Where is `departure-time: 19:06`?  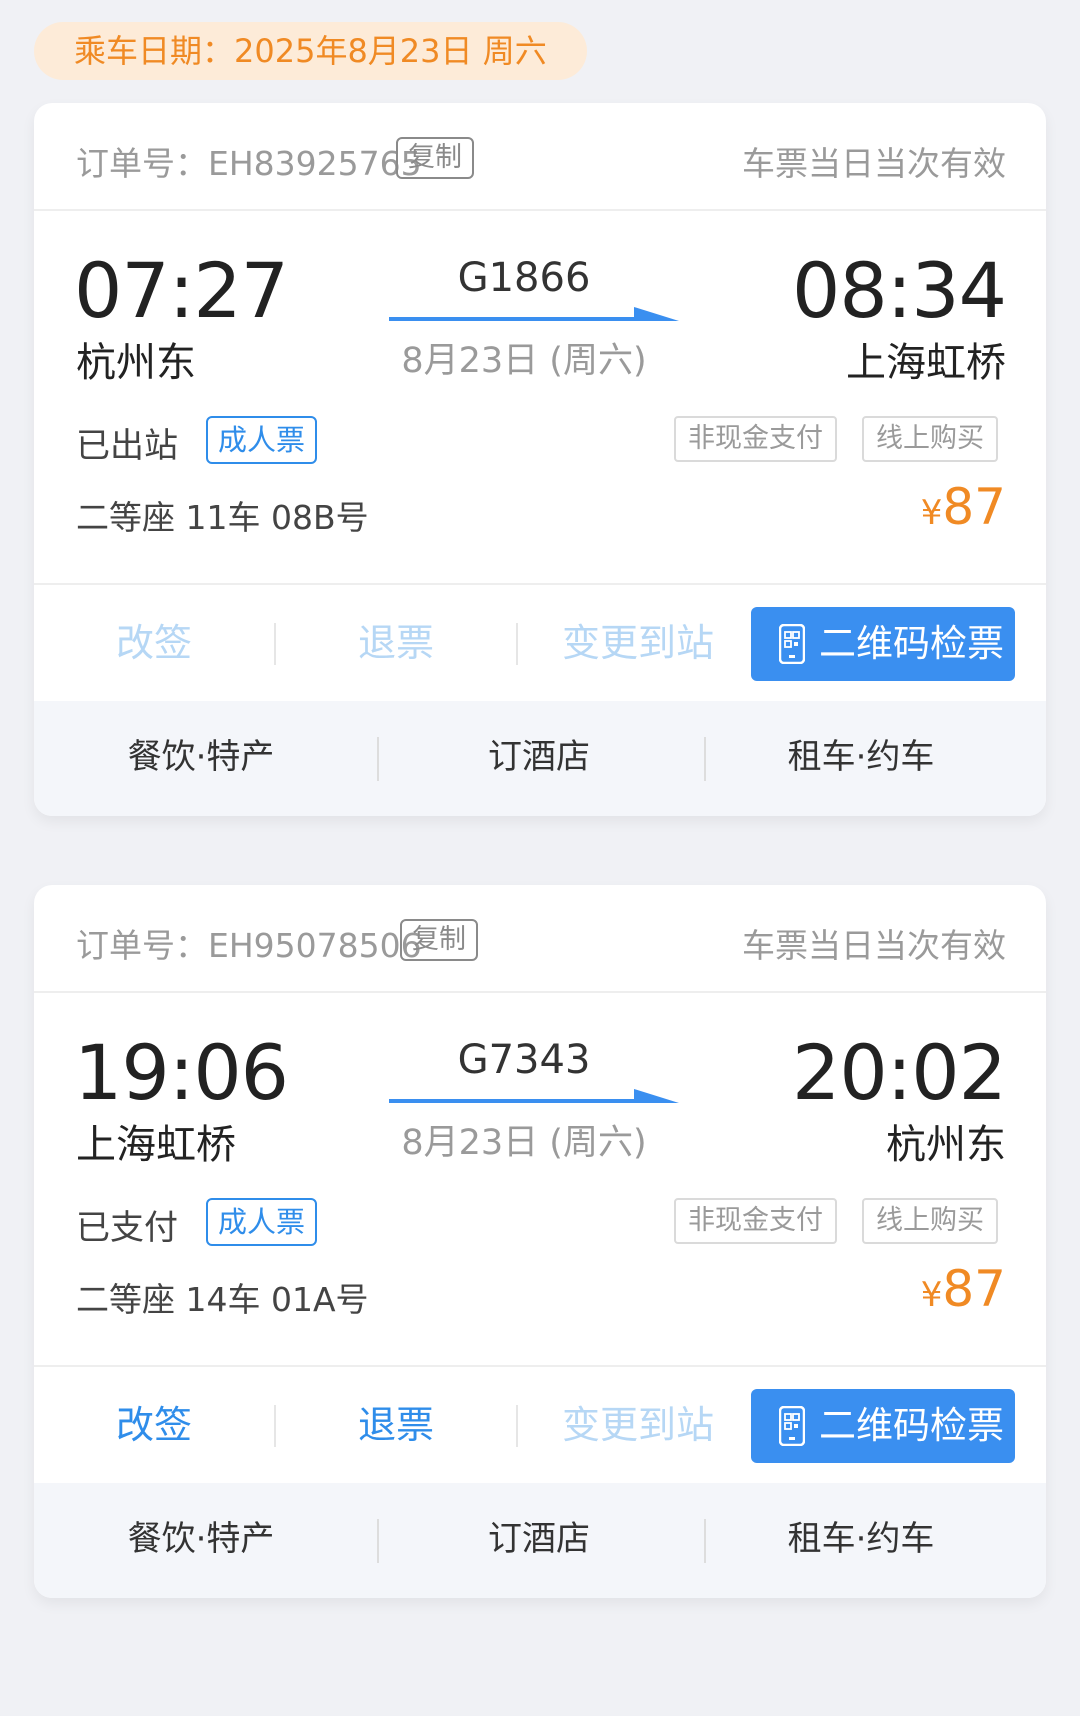 departure-time: 19:06 is located at coordinates (181, 1072).